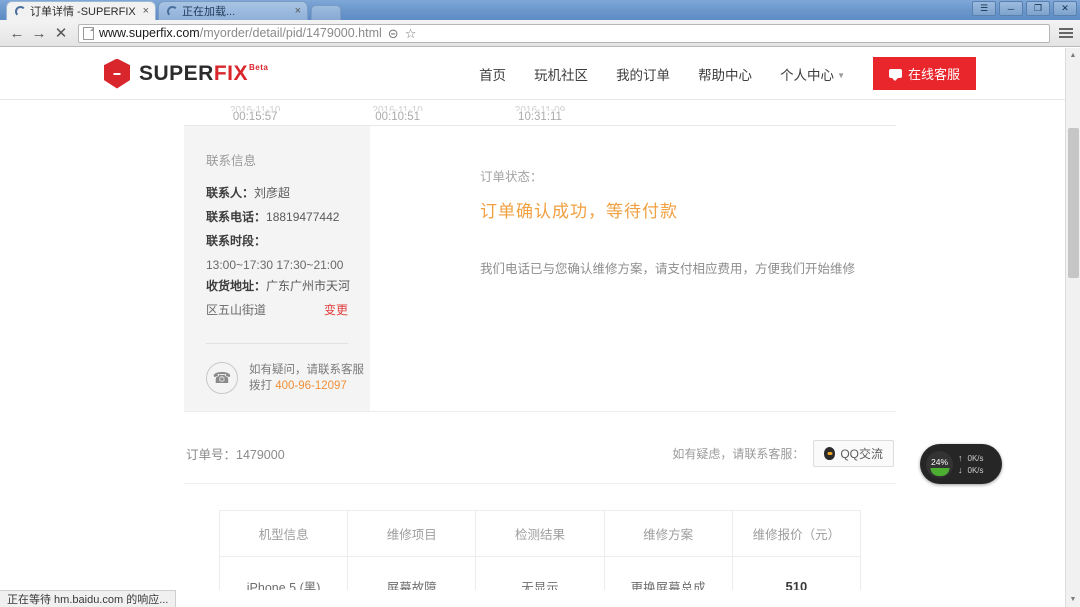  What do you see at coordinates (412, 573) in the screenshot?
I see `cell-repair-item: 屏幕故障` at bounding box center [412, 573].